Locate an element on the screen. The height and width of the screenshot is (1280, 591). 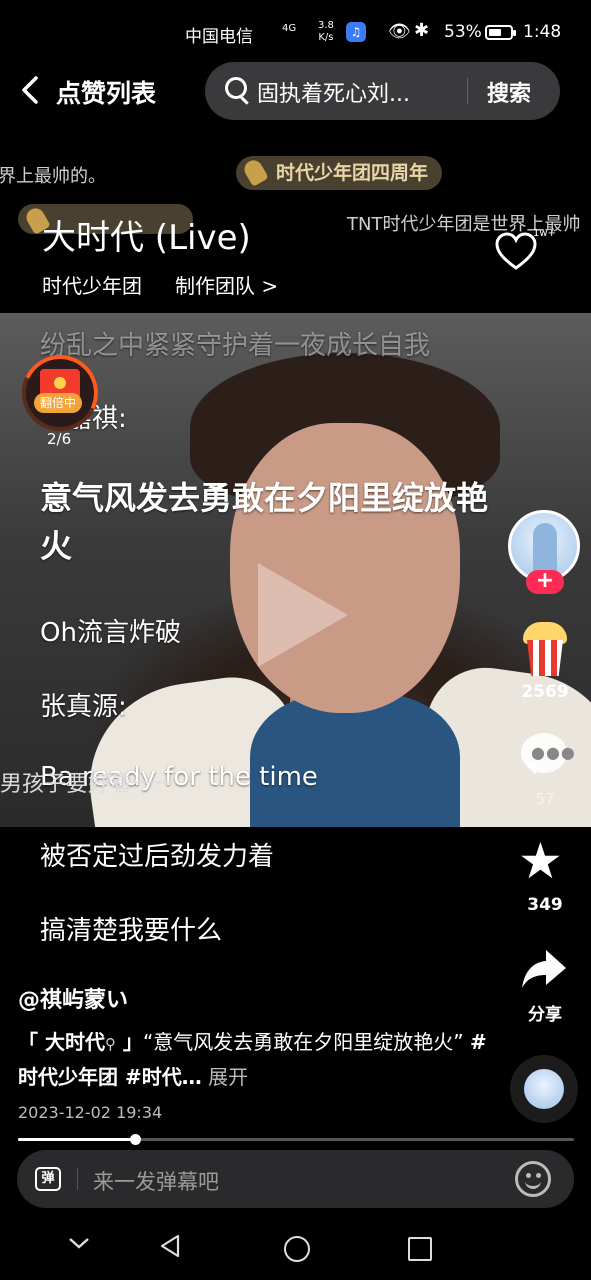
status-bar: 中国电信 4G 3.8 K/s ♫ 👁 ✱ 53% 1:48 is located at coordinates (295, 33).